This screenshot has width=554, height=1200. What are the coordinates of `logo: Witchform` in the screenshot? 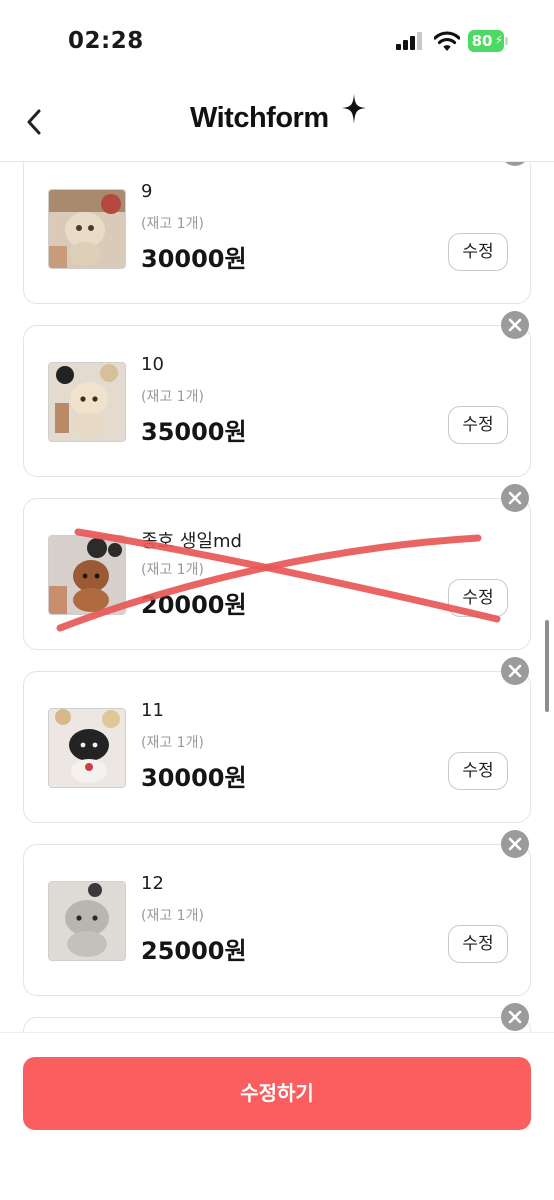 It's located at (278, 118).